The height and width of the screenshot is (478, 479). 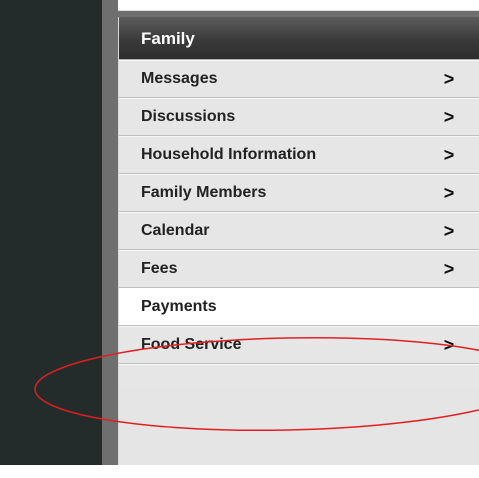 What do you see at coordinates (299, 231) in the screenshot?
I see `menu-item-calendar: Calendar >` at bounding box center [299, 231].